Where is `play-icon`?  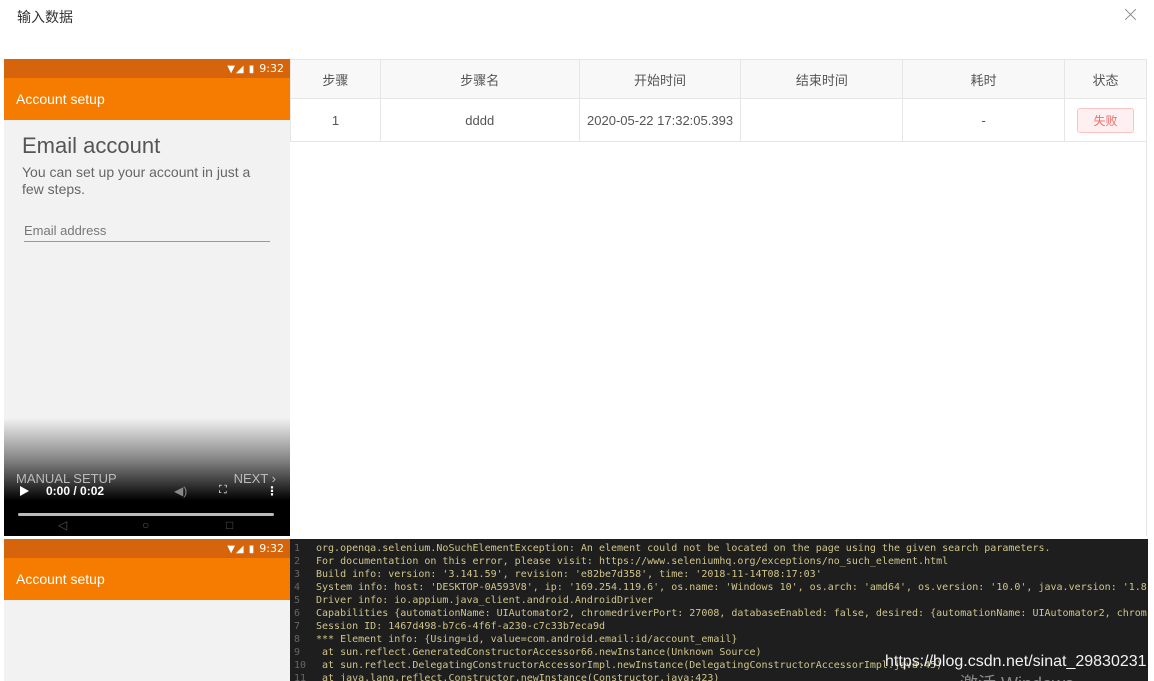 play-icon is located at coordinates (24, 491).